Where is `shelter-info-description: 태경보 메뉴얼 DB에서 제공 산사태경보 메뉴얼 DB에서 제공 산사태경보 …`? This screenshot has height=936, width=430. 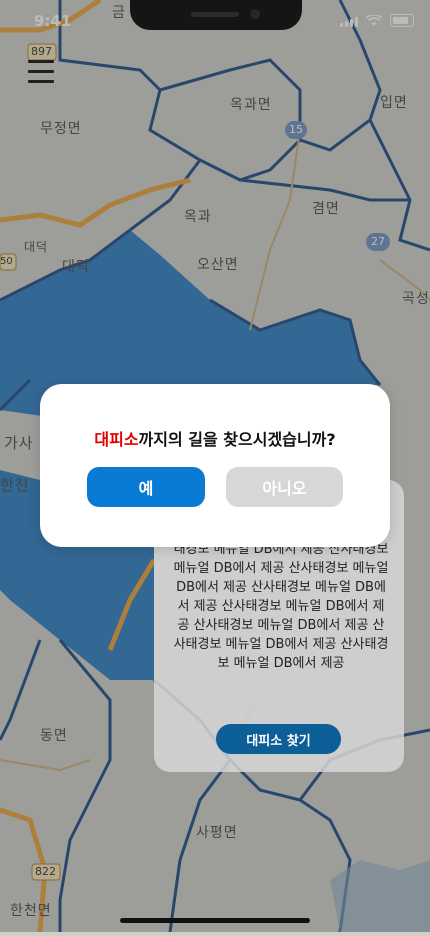 shelter-info-description: 태경보 메뉴얼 DB에서 제공 산사태경보 메뉴얼 DB에서 제공 산사태경보 … is located at coordinates (281, 606).